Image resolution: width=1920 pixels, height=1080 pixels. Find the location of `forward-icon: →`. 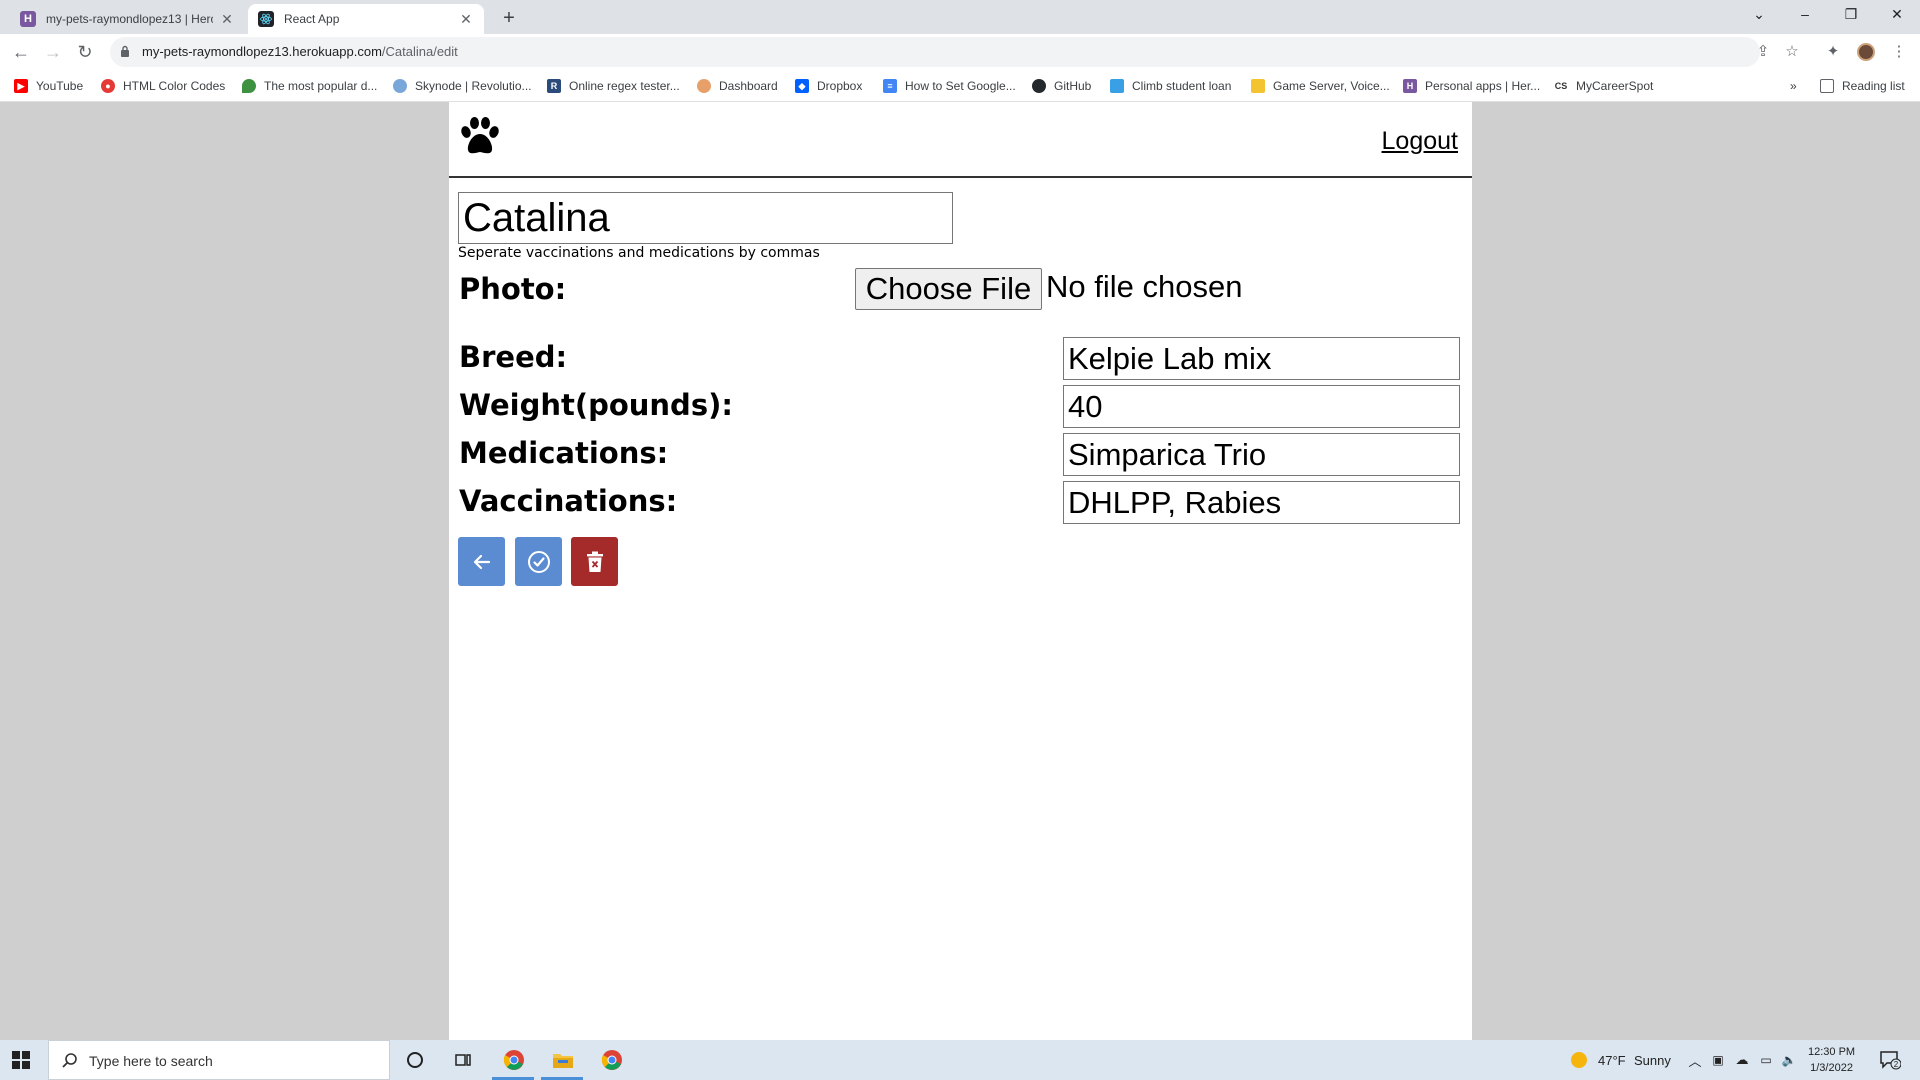

forward-icon: → is located at coordinates (53, 52).